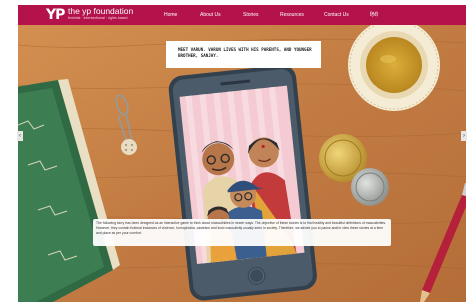  Describe the element at coordinates (98, 18) in the screenshot. I see `brand-tagline: feminist · intersectional · rights based` at that location.